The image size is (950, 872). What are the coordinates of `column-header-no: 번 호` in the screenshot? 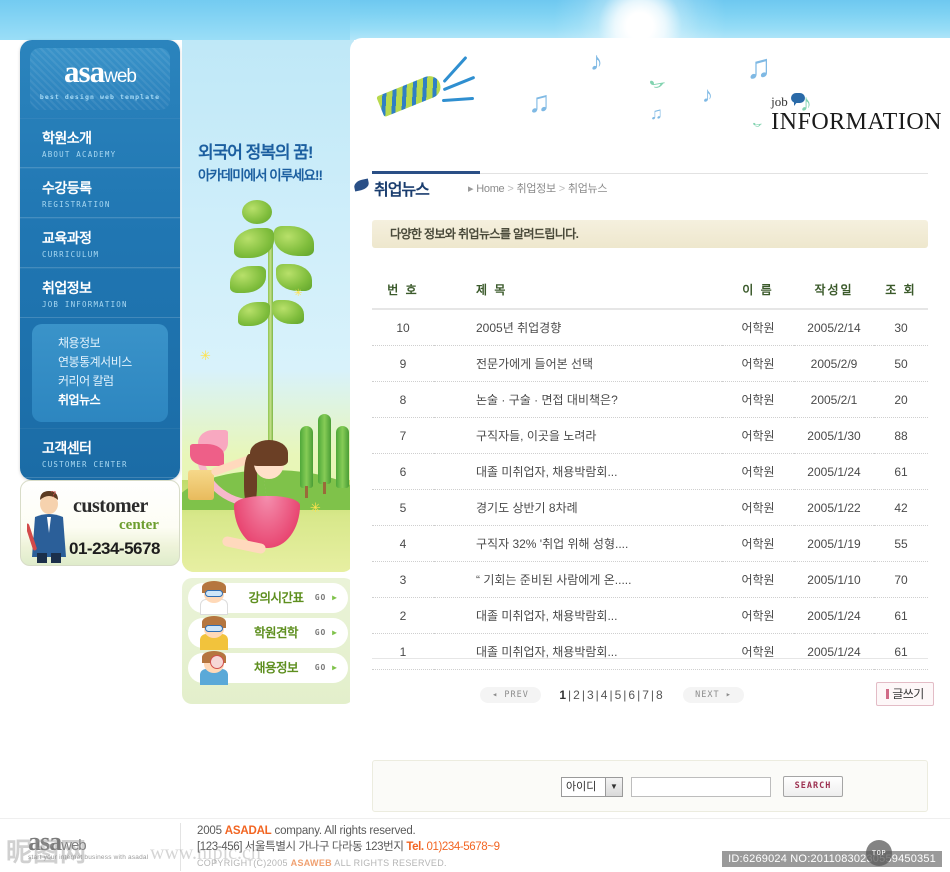 It's located at (403, 291).